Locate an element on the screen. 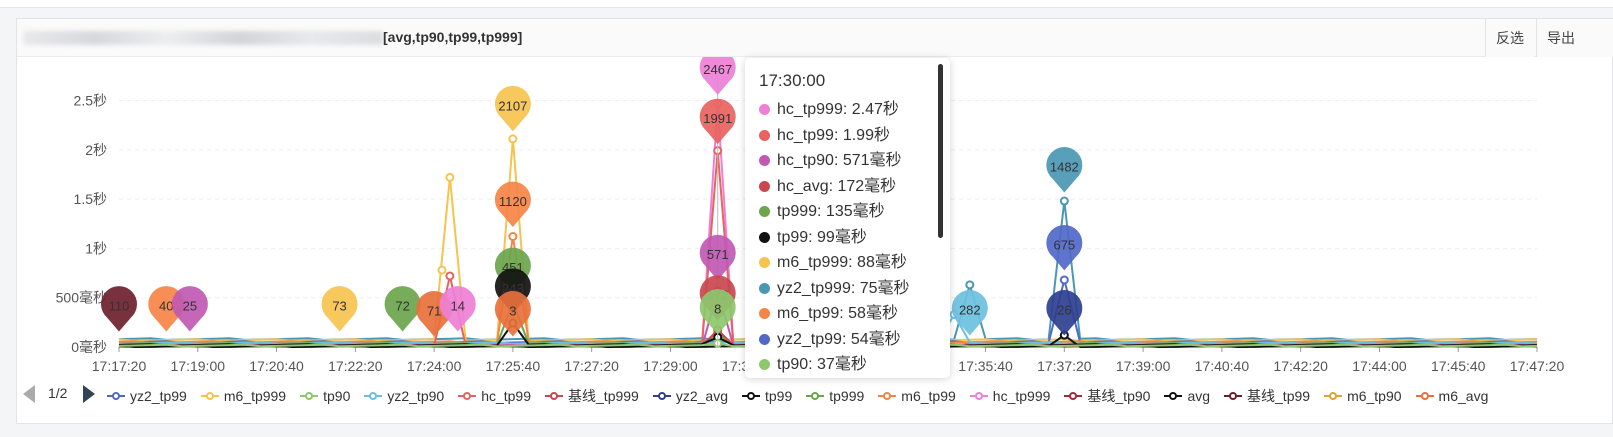  legend-item-label: tp90 is located at coordinates (337, 396).